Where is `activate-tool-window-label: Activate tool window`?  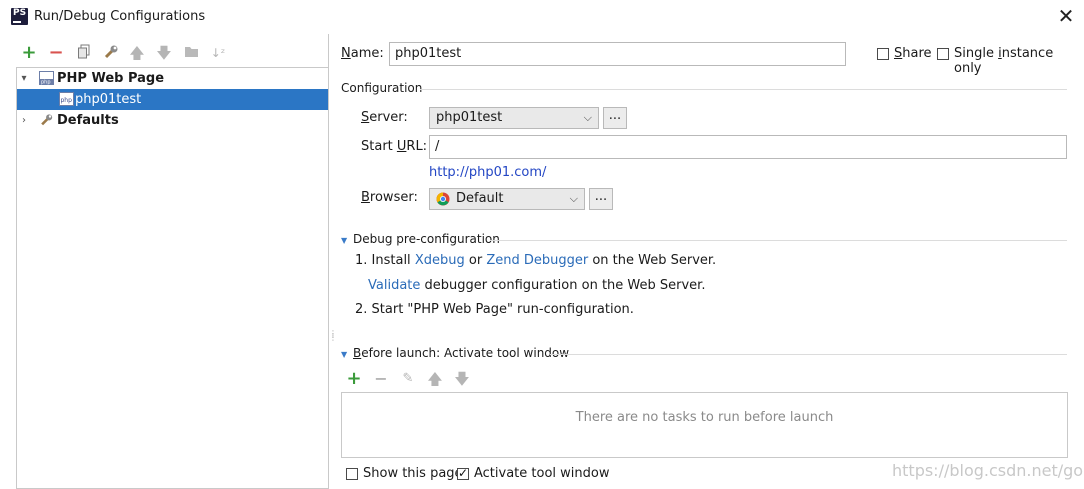
activate-tool-window-label: Activate tool window is located at coordinates (542, 473).